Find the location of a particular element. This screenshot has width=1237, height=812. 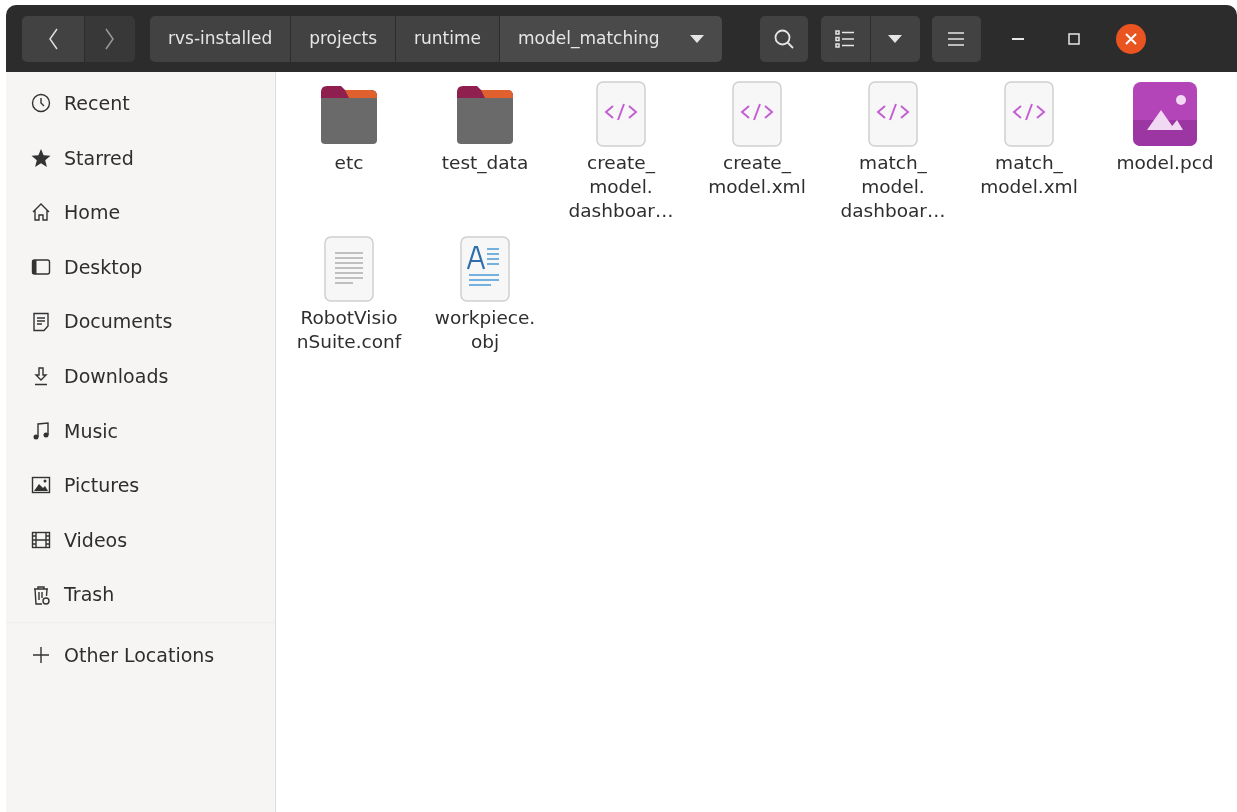

sidebar-item: Videos is located at coordinates (140, 540).